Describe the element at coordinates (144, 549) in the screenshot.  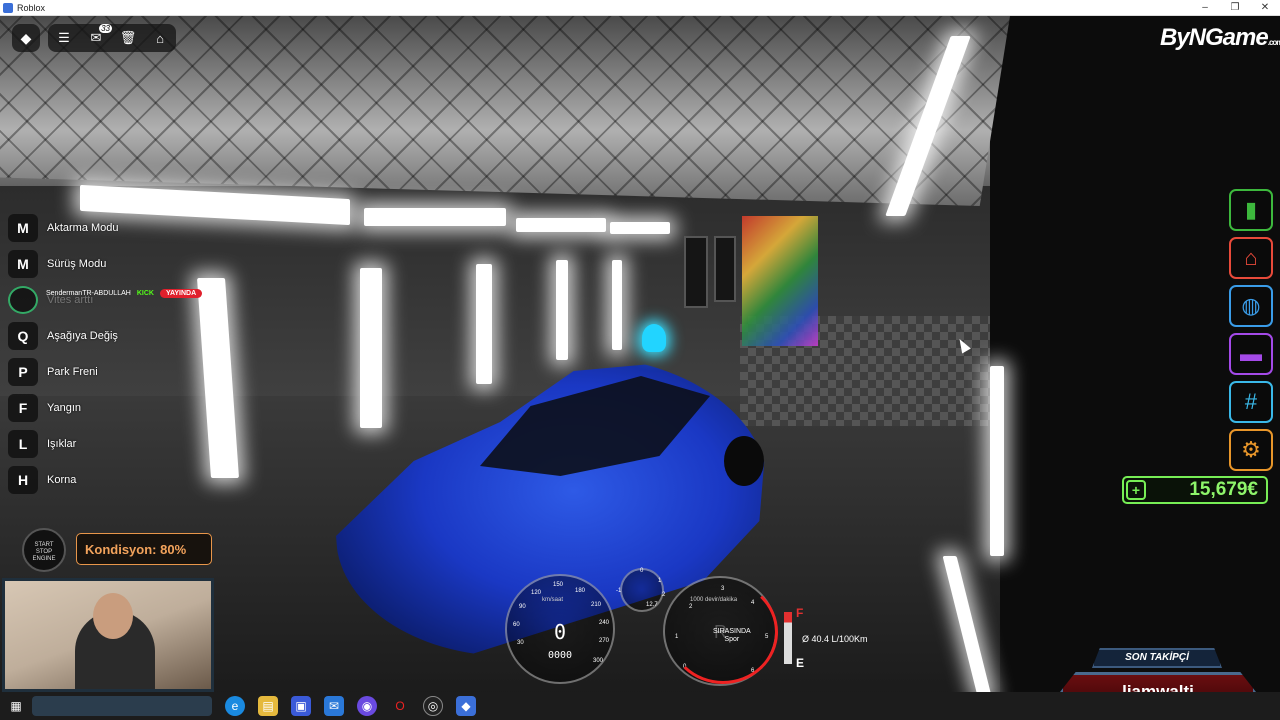
I see `condition-indicator: Kondisyon: 80%` at that location.